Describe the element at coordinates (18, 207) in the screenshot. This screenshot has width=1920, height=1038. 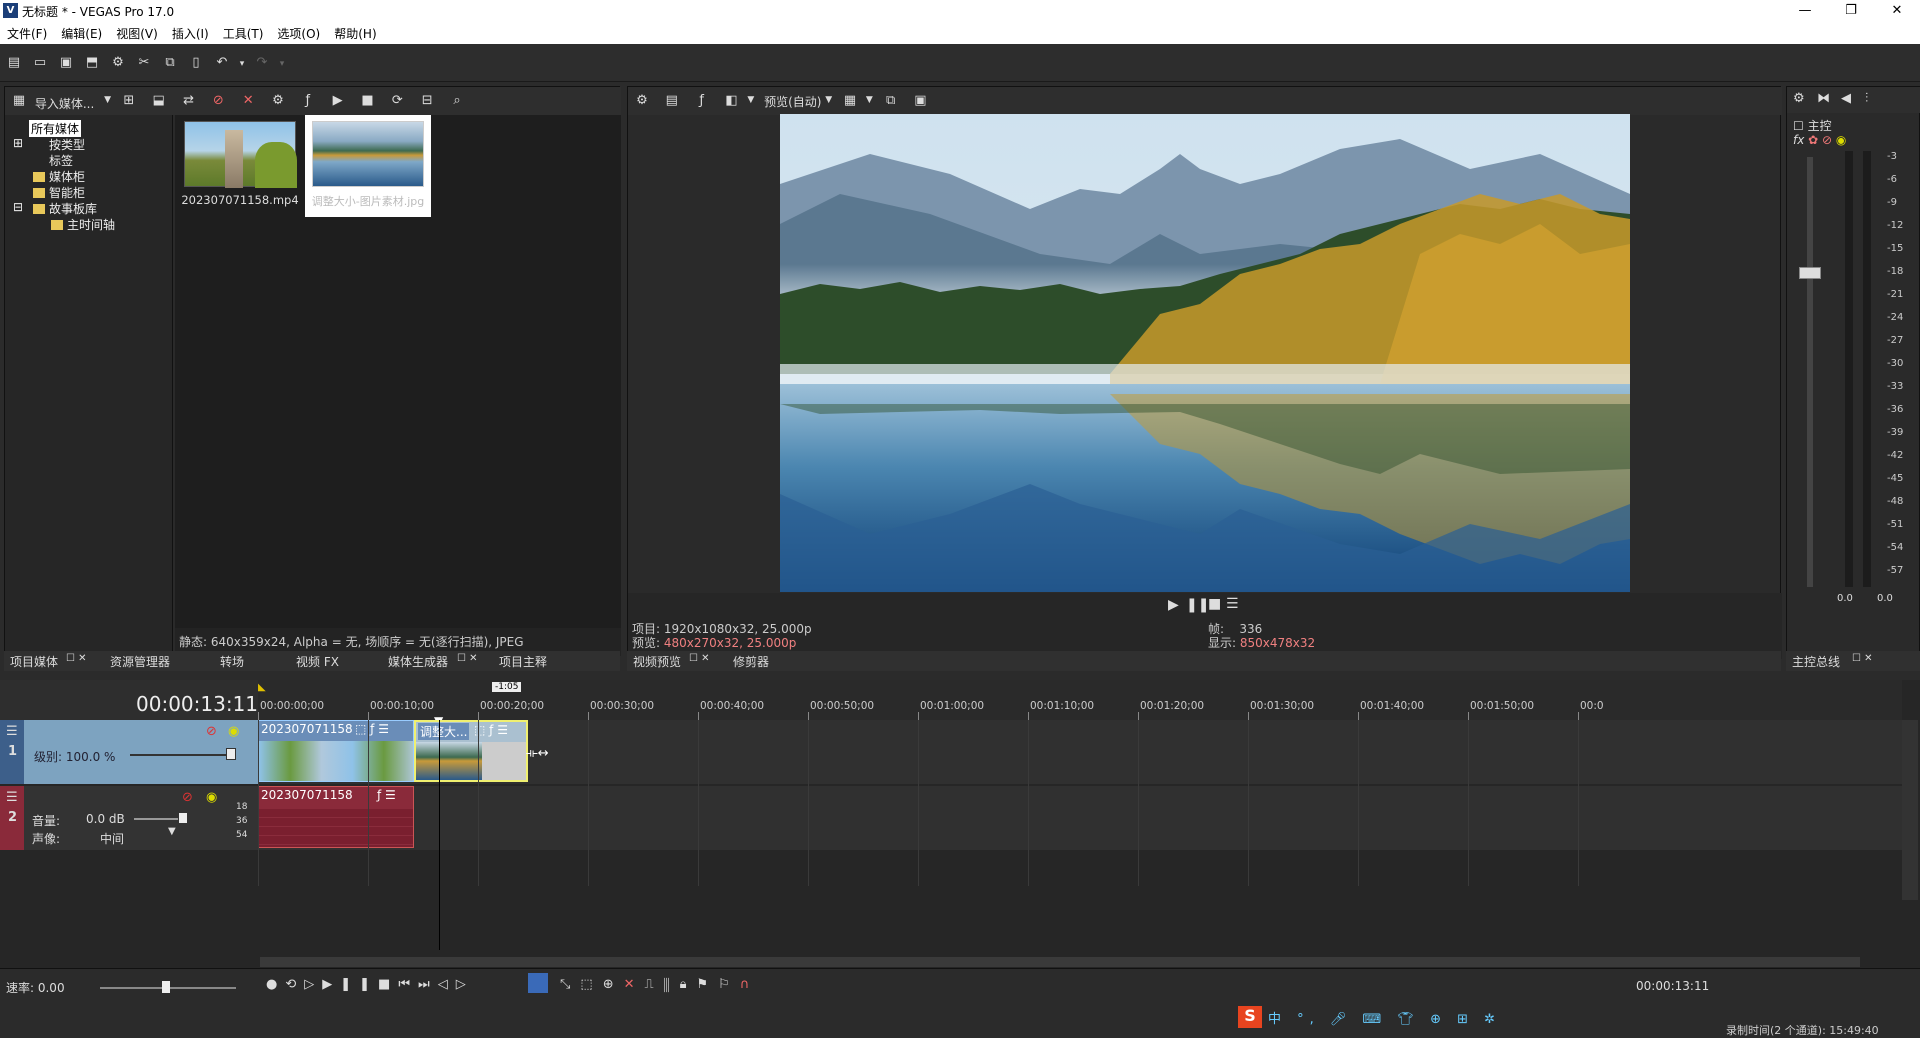
I see `tree-collapse-icon: ⊟` at that location.